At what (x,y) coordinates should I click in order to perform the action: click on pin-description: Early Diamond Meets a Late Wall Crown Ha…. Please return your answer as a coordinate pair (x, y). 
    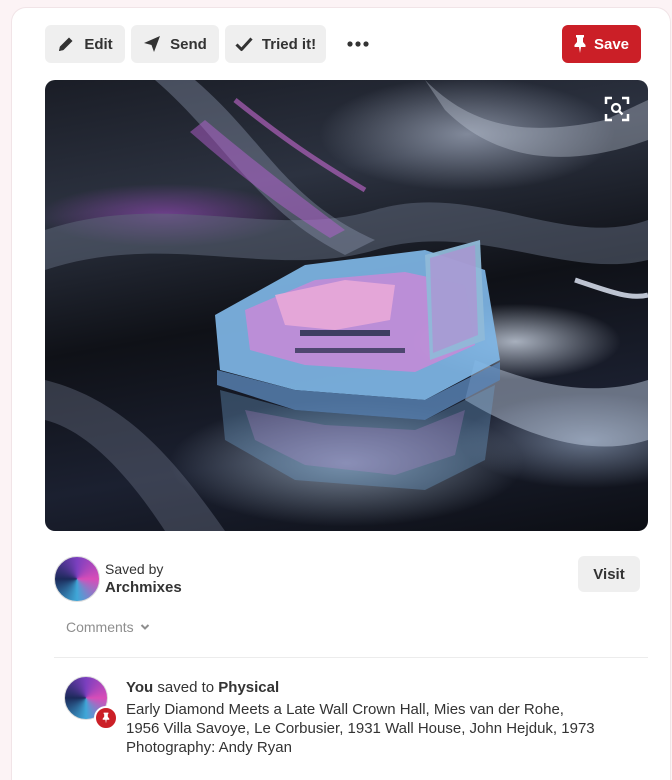
    Looking at the image, I should click on (360, 728).